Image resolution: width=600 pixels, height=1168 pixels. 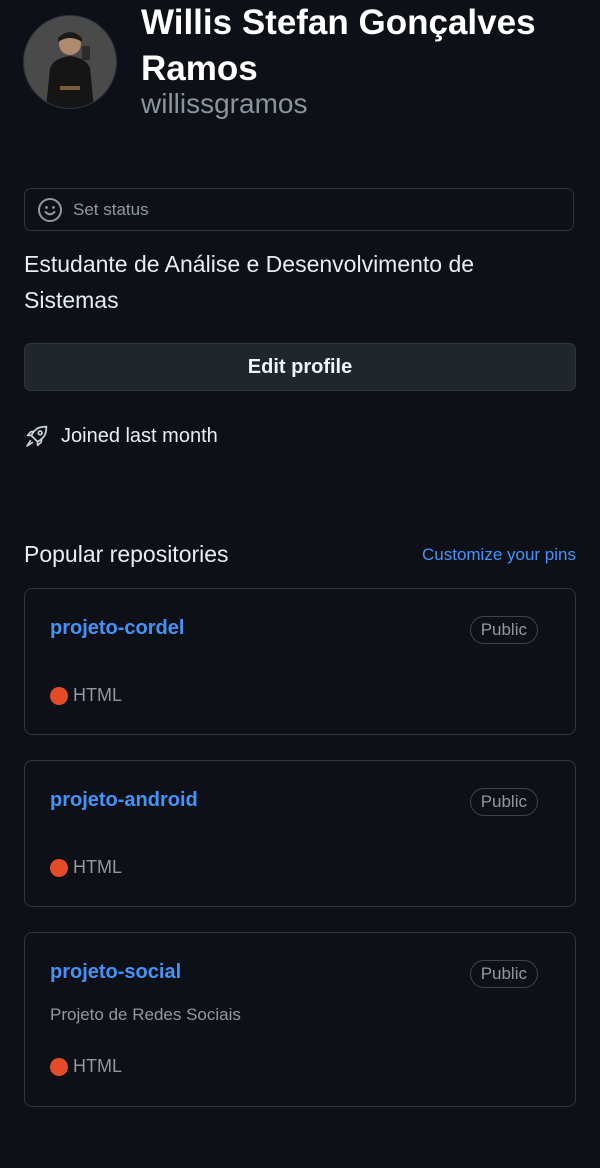 I want to click on repo-card: projeto-android Public HTML, so click(x=300, y=833).